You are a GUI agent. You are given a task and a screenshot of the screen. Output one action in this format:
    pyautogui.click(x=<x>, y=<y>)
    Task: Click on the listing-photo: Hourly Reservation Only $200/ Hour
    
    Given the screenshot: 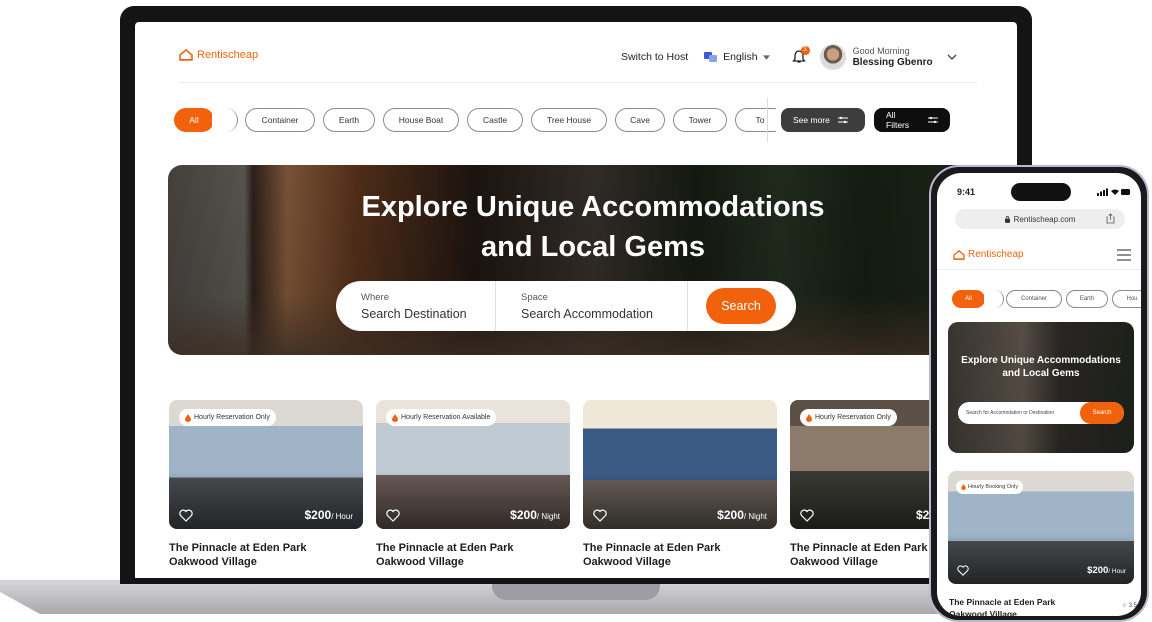 What is the action you would take?
    pyautogui.click(x=266, y=464)
    